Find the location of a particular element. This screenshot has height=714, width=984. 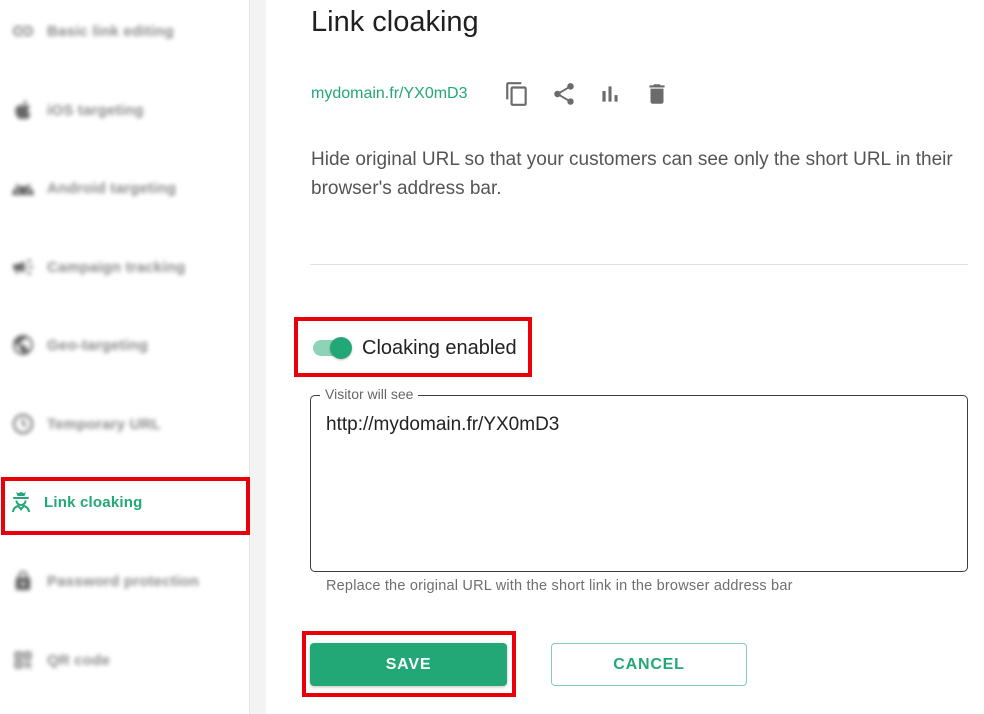

highlight-save-button is located at coordinates (409, 664).